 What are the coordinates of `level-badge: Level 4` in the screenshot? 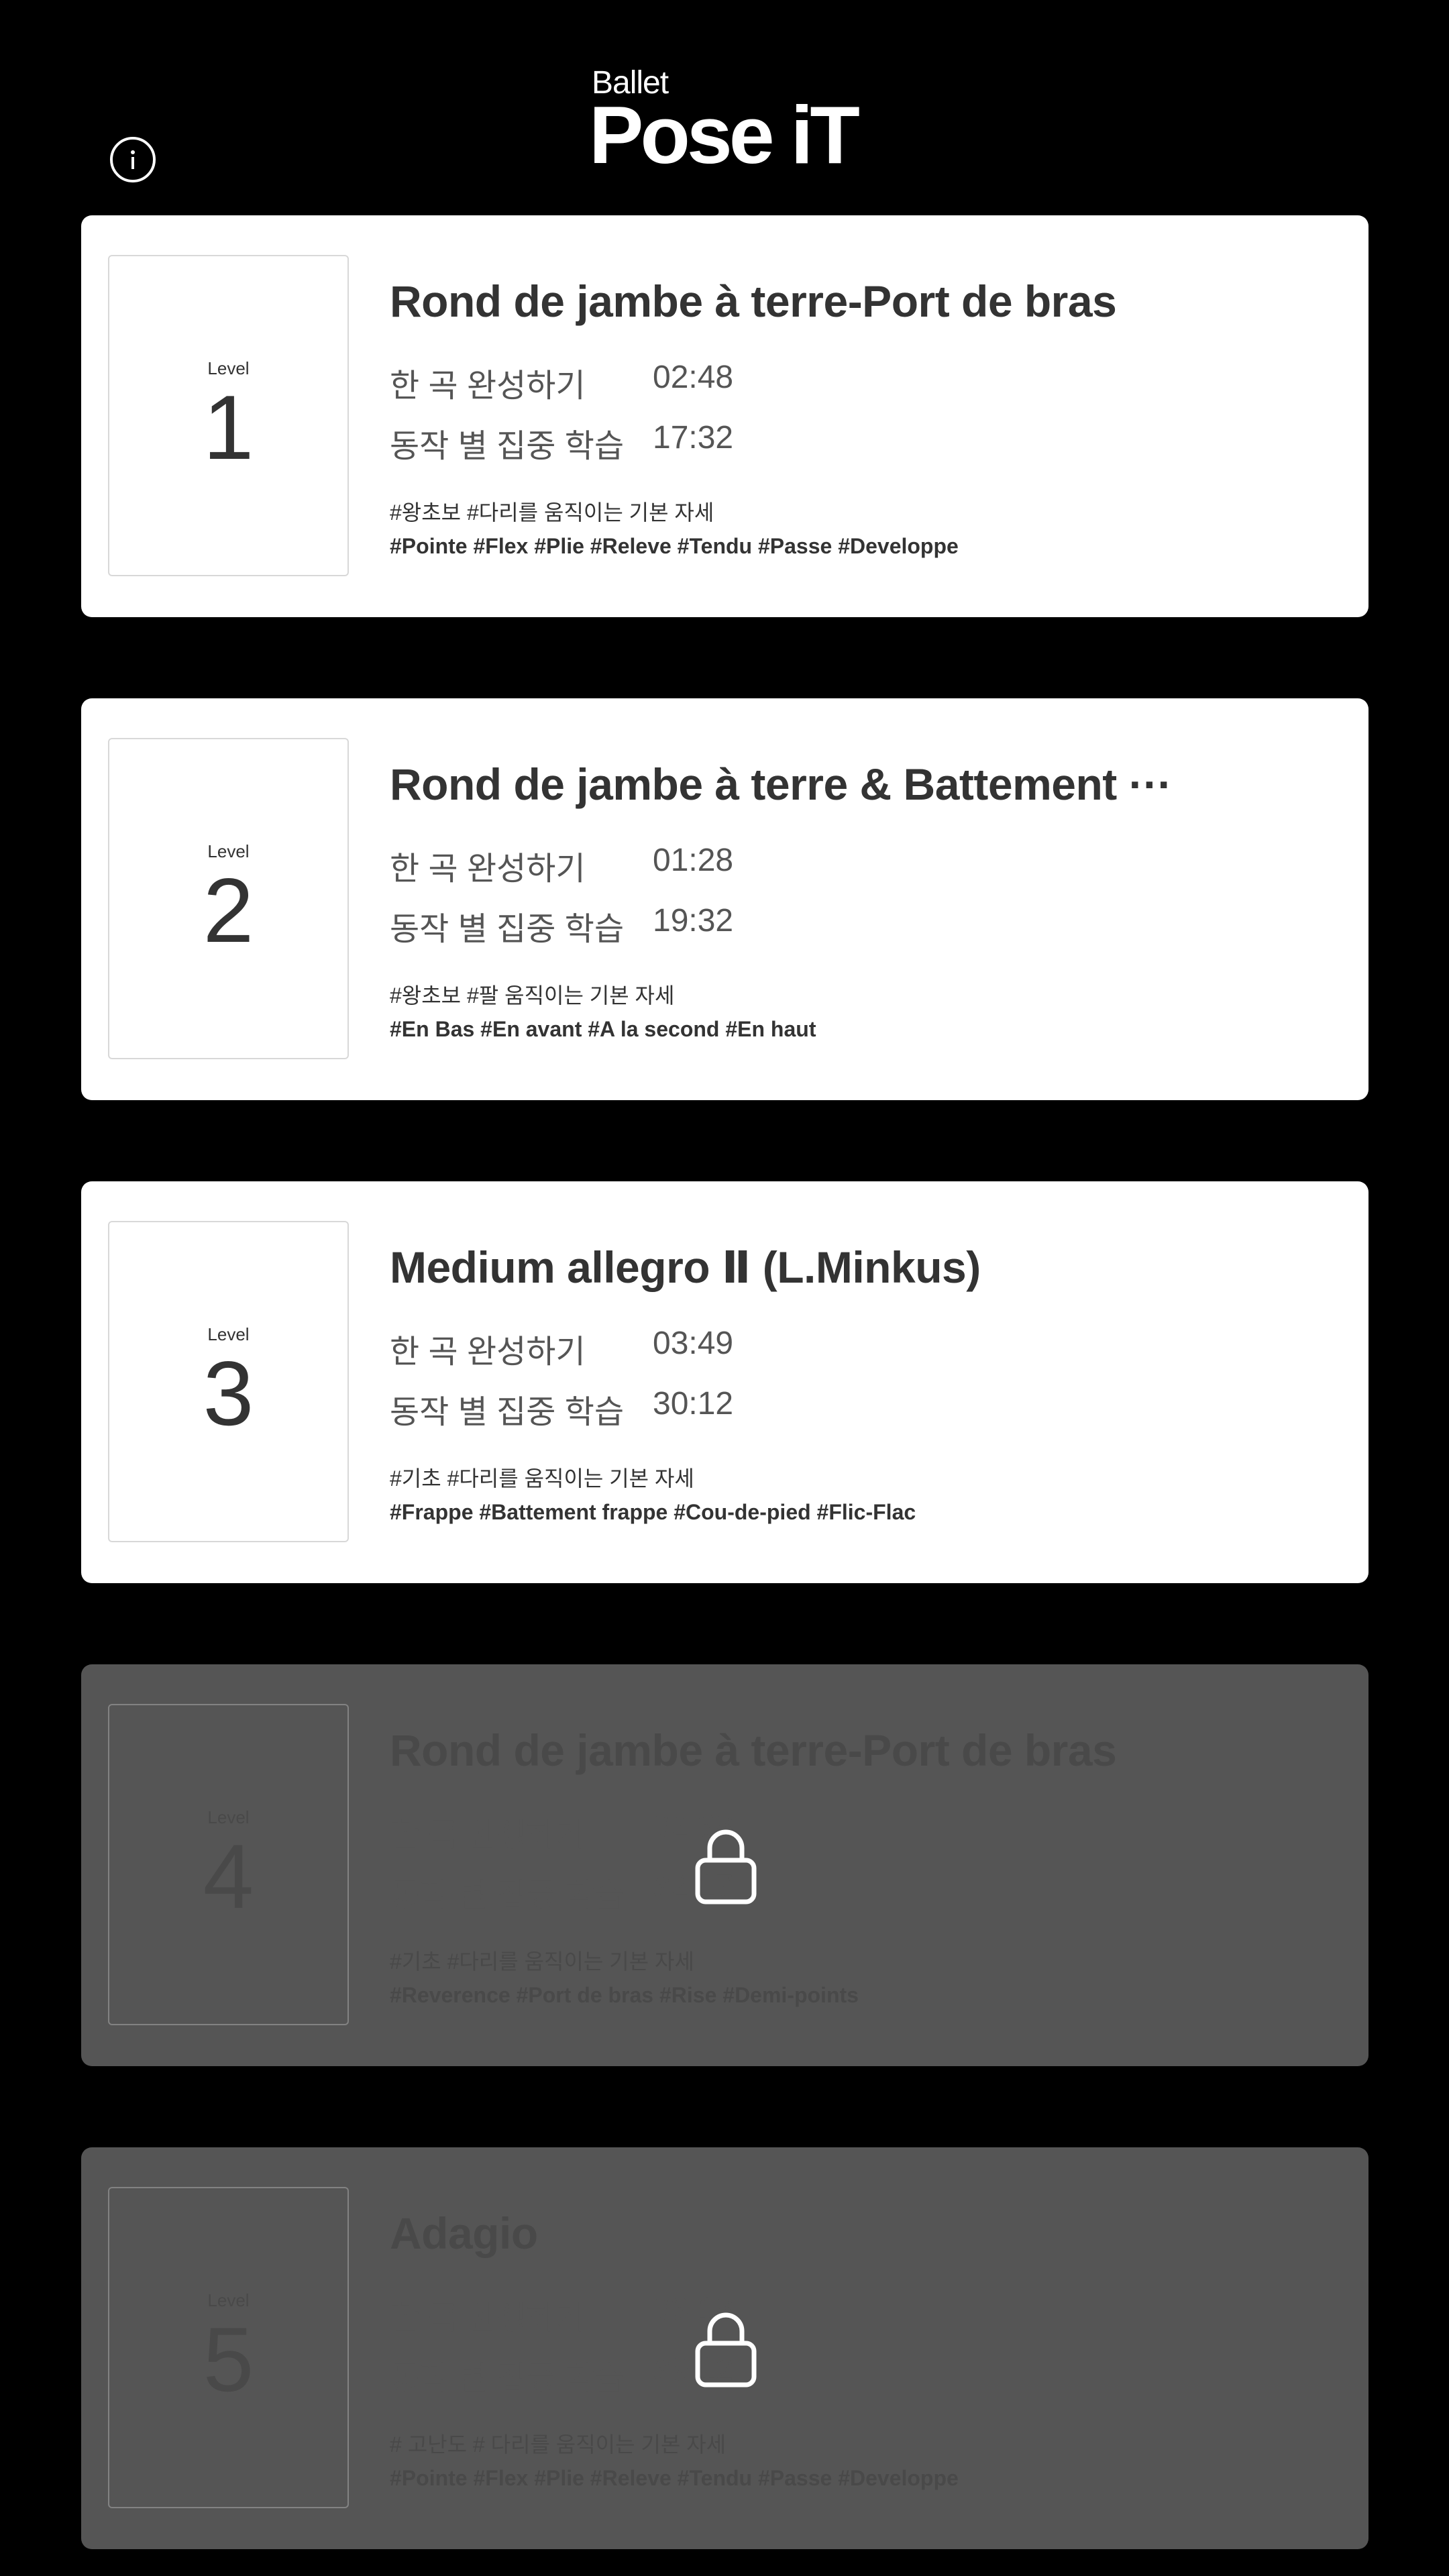 It's located at (228, 1864).